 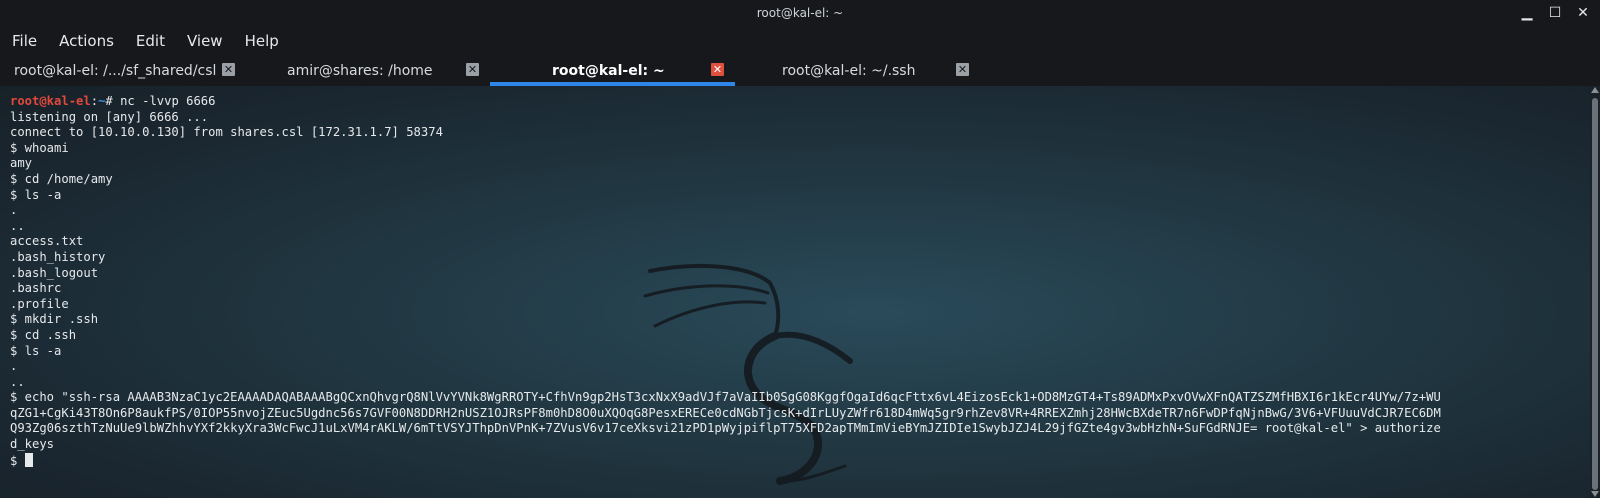 I want to click on tab-label: amir@shares: /home, so click(x=360, y=70).